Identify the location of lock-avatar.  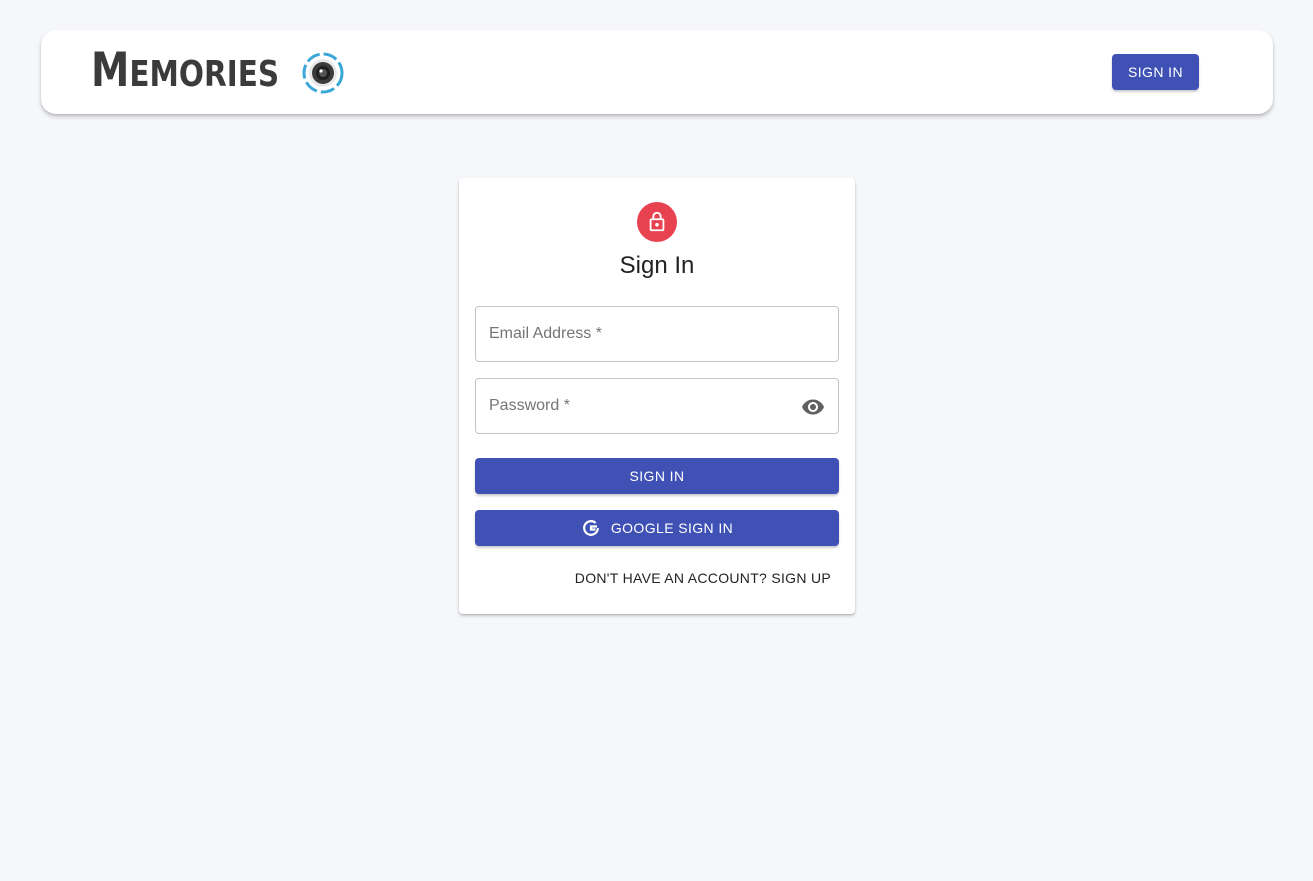
(657, 222).